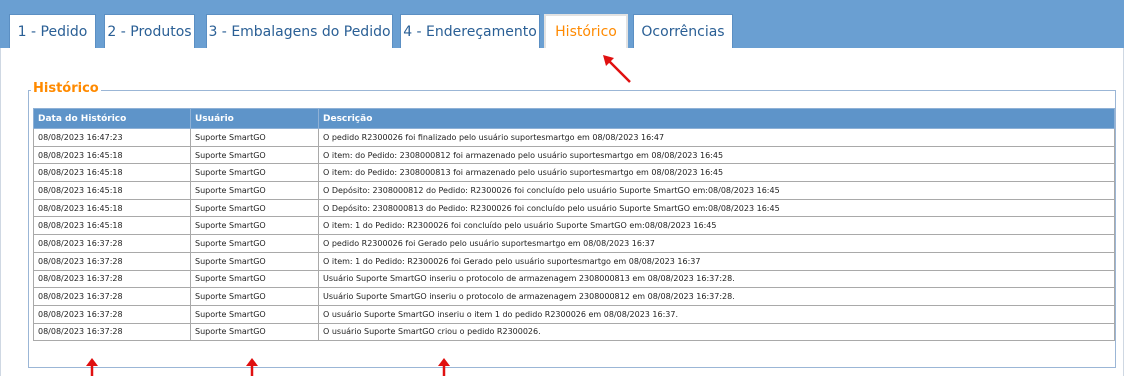 The image size is (1124, 376). What do you see at coordinates (299, 31) in the screenshot?
I see `tab-embalagens-do-pedido: 3 - Embalagens do Pedido` at bounding box center [299, 31].